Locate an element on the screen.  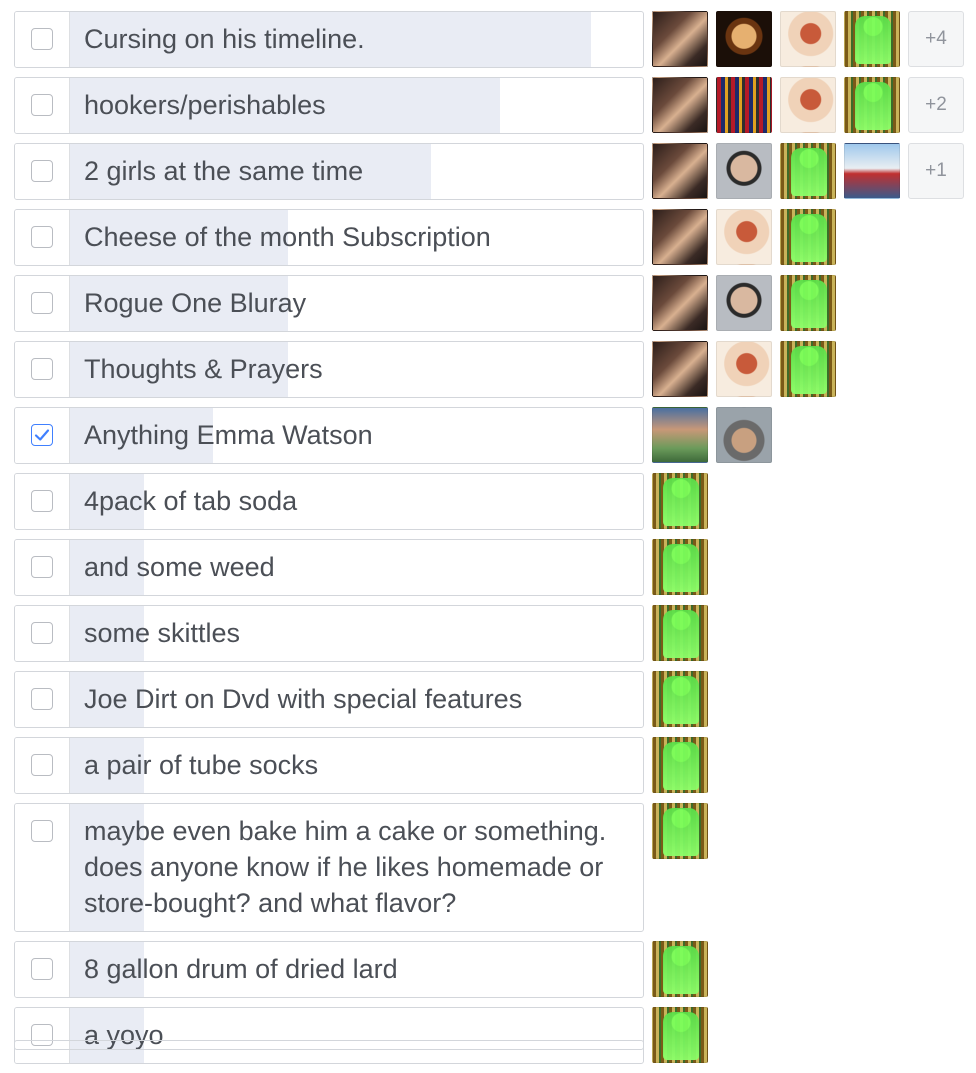
more-voters-badge: +1 is located at coordinates (936, 171).